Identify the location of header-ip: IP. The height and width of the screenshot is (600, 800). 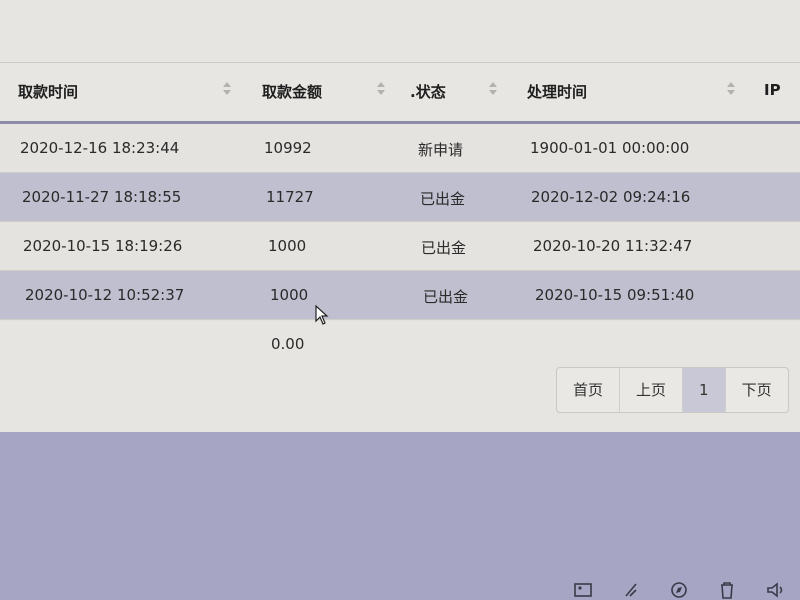
(772, 90).